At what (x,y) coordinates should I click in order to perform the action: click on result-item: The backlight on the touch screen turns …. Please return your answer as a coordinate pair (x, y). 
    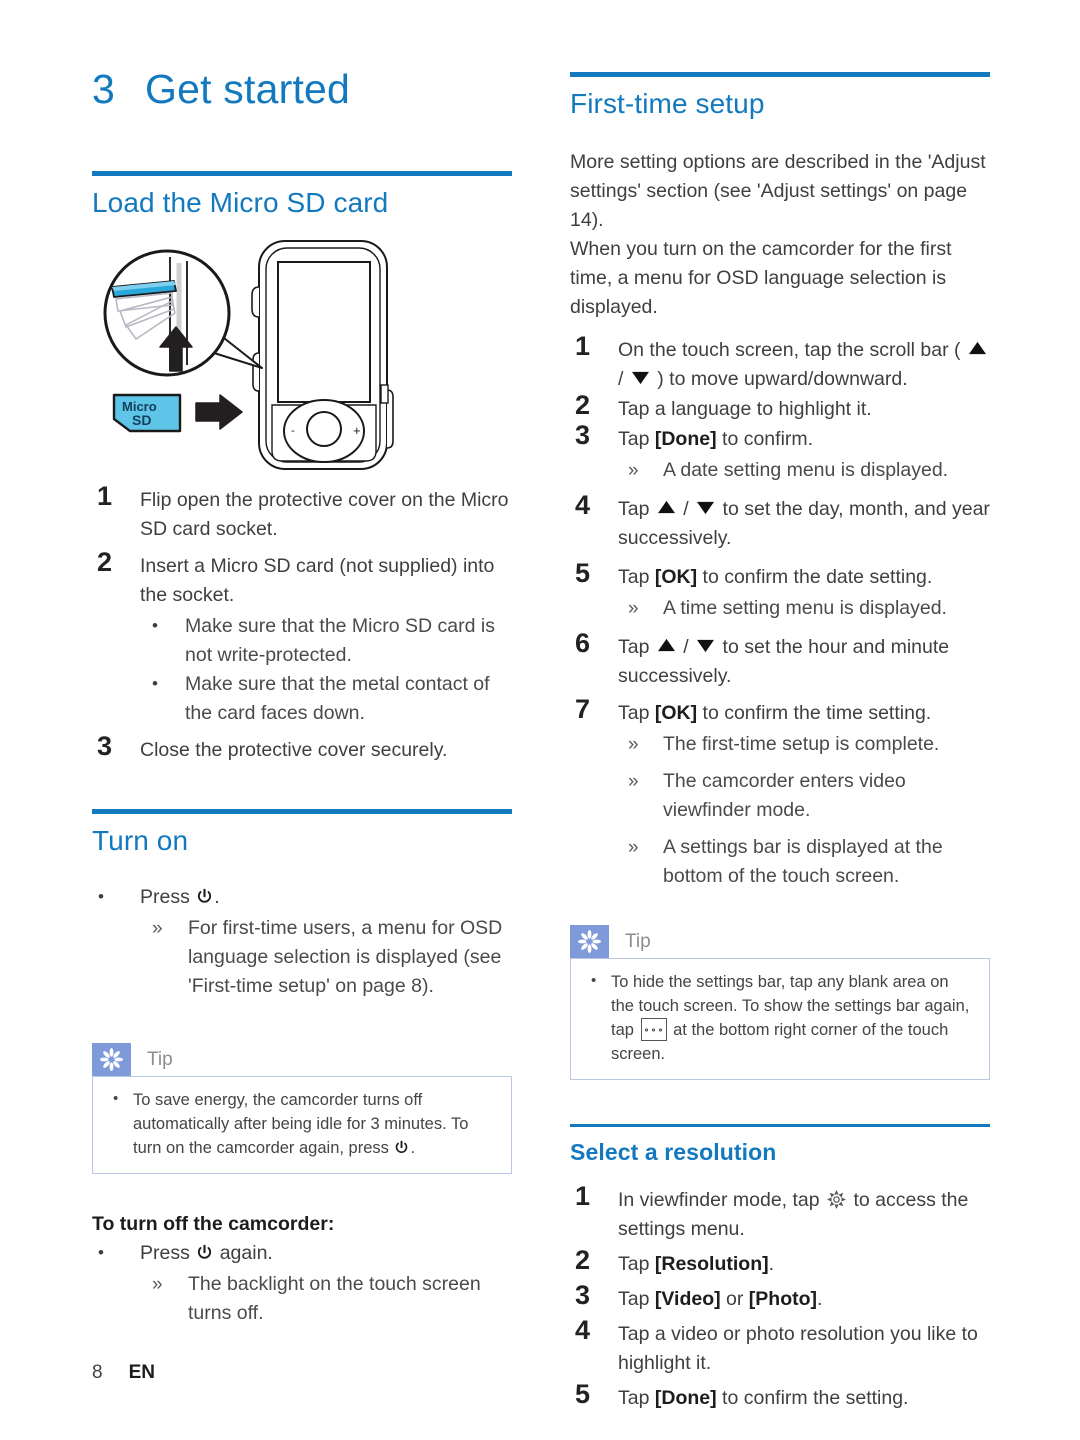
    Looking at the image, I should click on (326, 1299).